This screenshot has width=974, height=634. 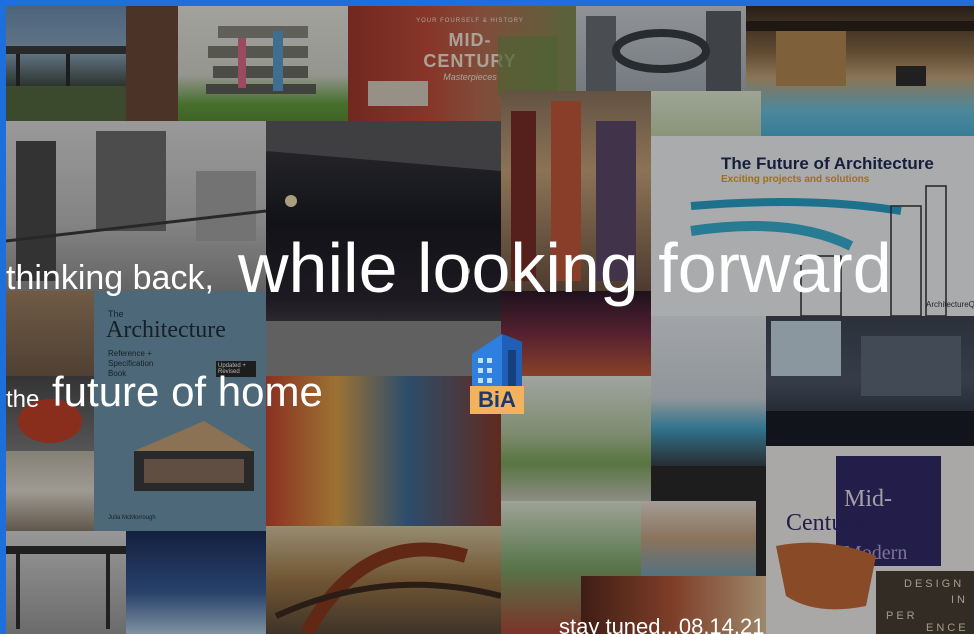 What do you see at coordinates (565, 268) in the screenshot?
I see `headline-while-looking-forward: while looking forward` at bounding box center [565, 268].